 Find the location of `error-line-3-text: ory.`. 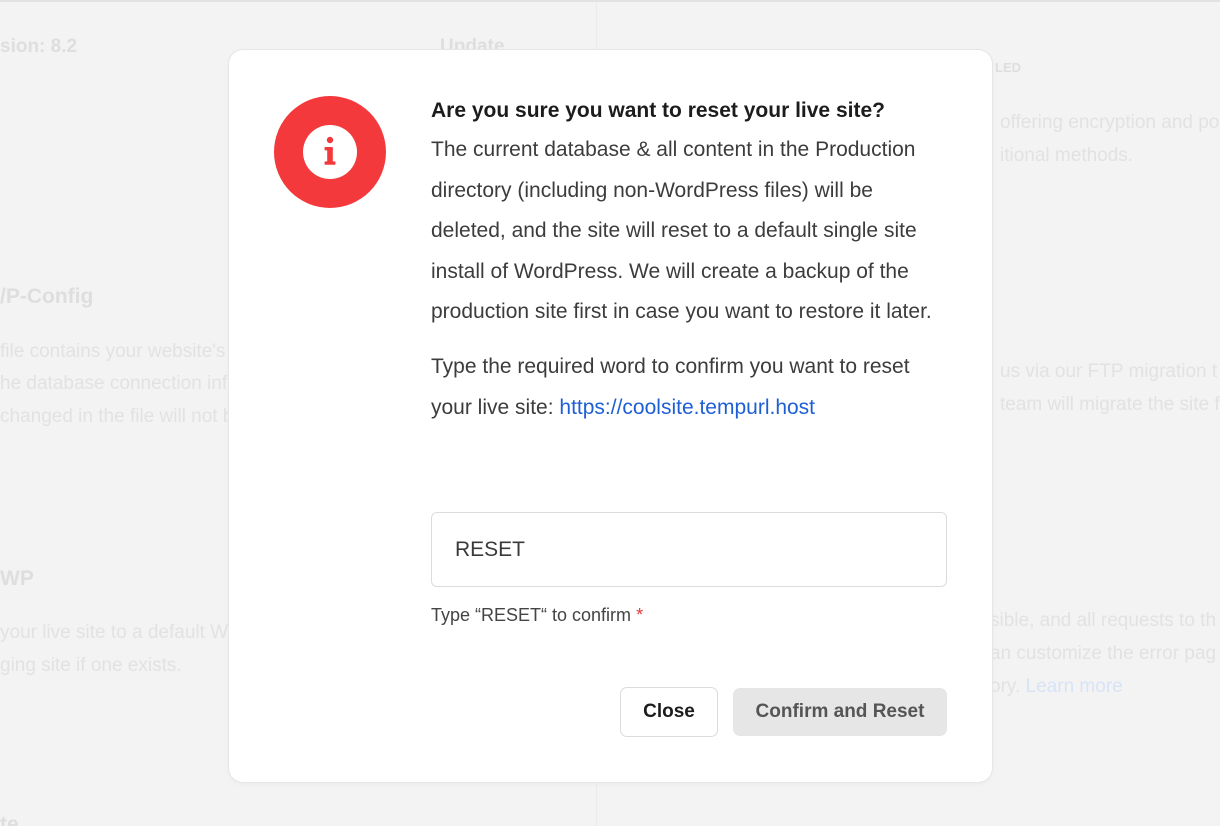

error-line-3-text: ory. is located at coordinates (1005, 686).